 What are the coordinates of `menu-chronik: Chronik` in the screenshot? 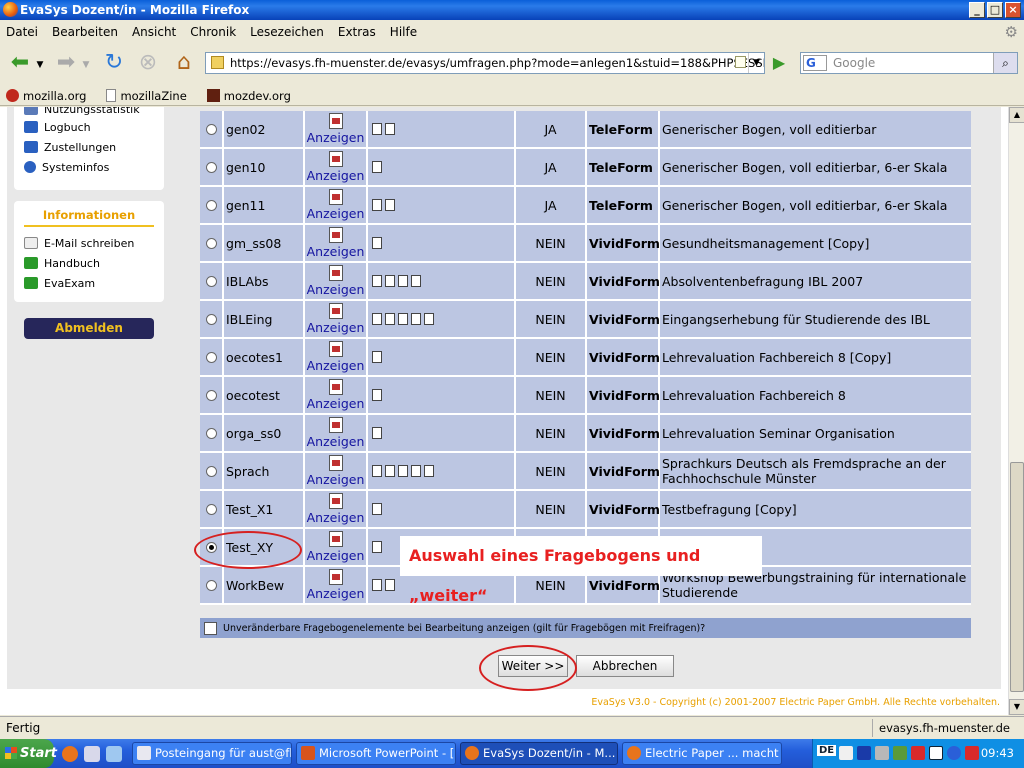 It's located at (213, 32).